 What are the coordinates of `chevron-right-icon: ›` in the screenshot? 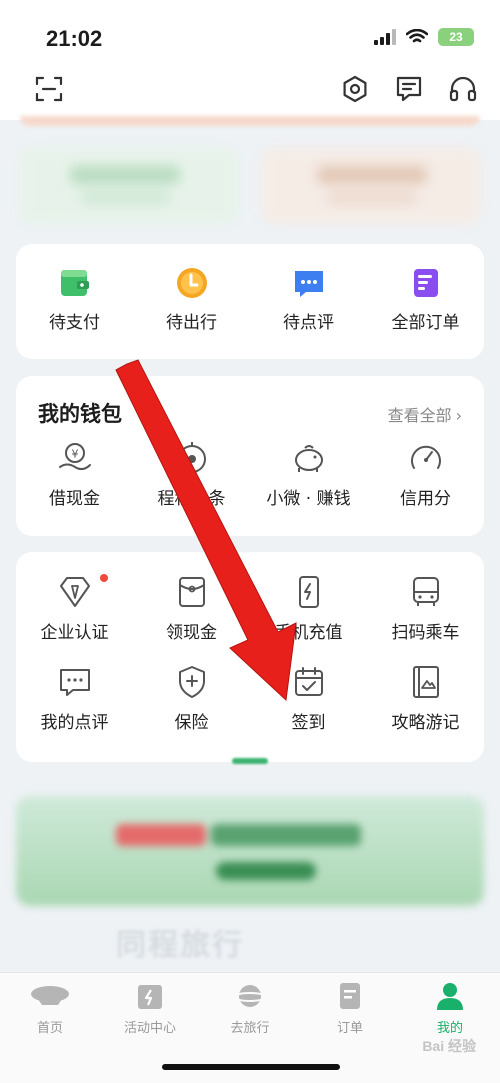 It's located at (458, 415).